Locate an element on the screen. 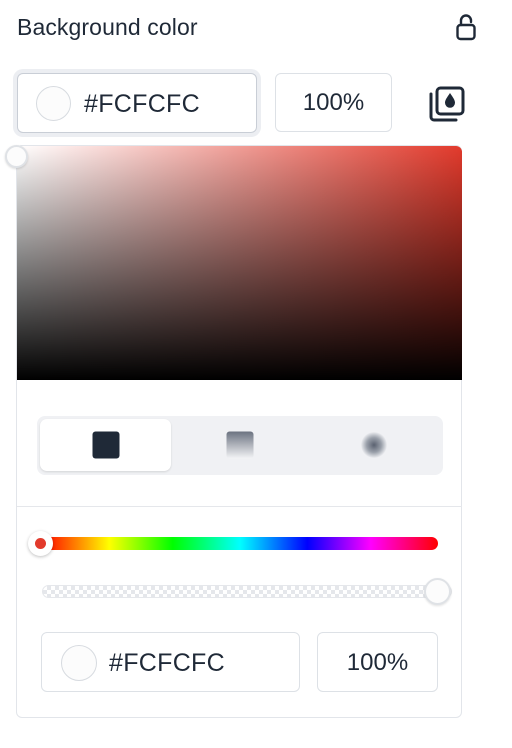  section-title: Background color is located at coordinates (107, 27).